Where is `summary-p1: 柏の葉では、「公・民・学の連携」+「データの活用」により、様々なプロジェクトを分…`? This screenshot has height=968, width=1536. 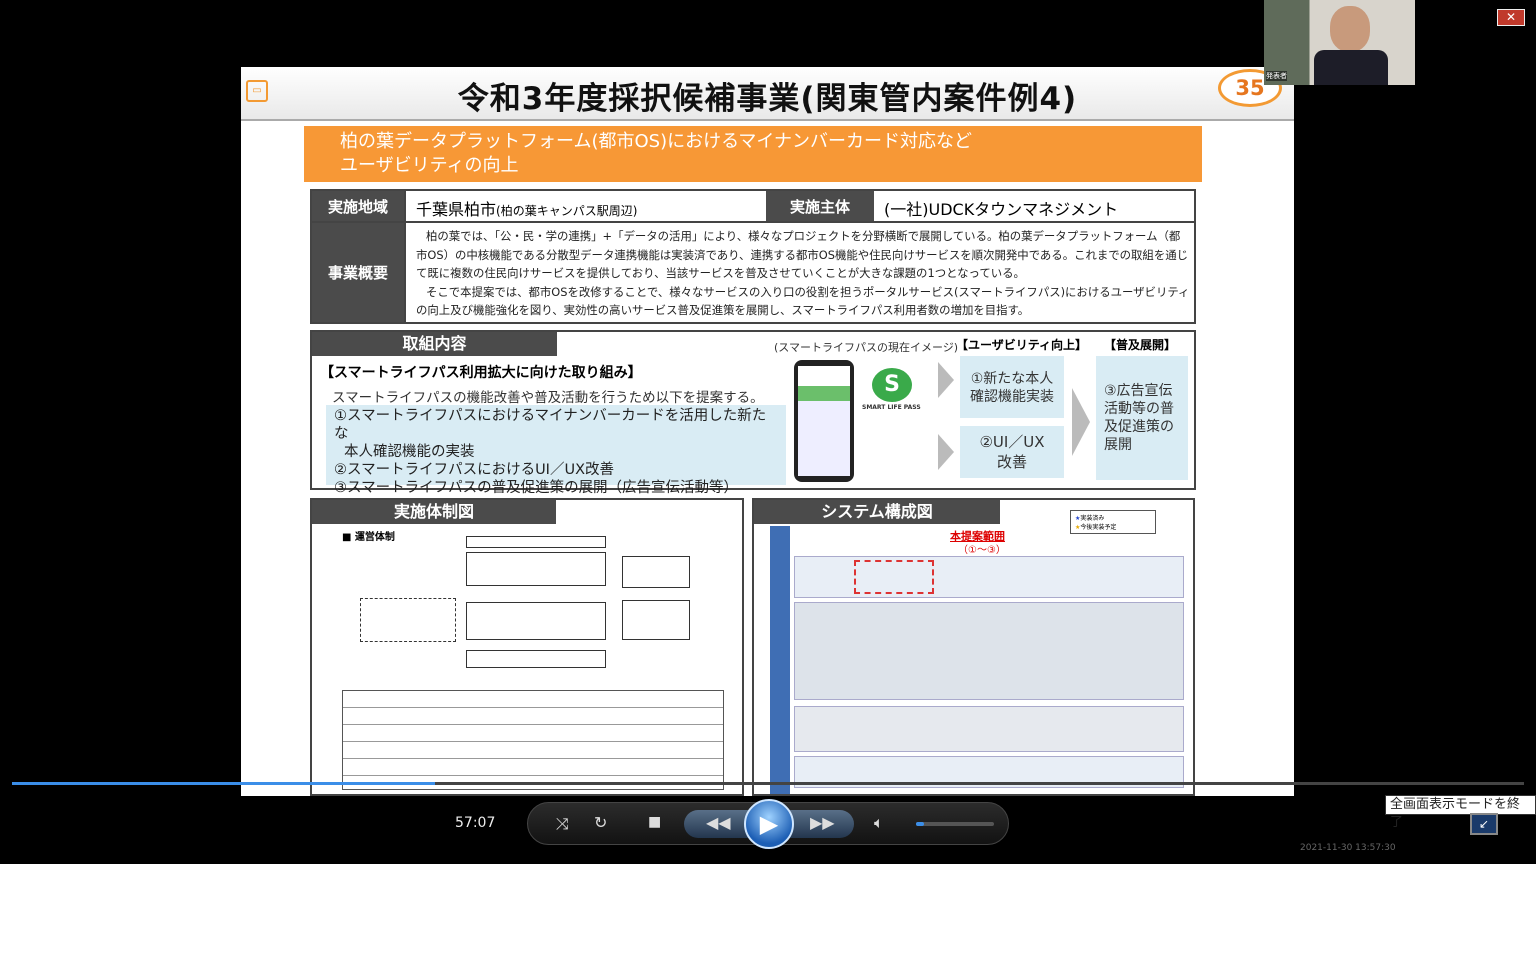 summary-p1: 柏の葉では、「公・民・学の連携」+「データの活用」により、様々なプロジェクトを分… is located at coordinates (802, 254).